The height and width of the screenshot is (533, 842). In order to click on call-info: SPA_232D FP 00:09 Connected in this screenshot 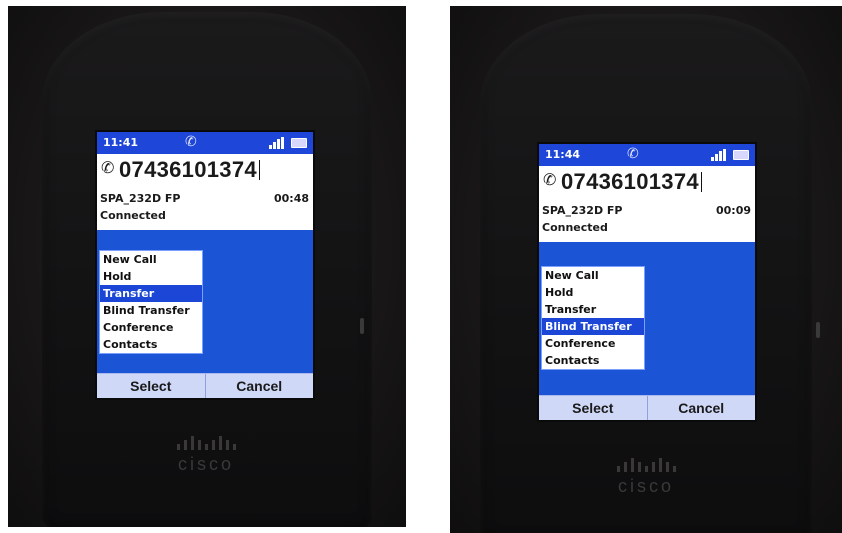, I will do `click(647, 221)`.